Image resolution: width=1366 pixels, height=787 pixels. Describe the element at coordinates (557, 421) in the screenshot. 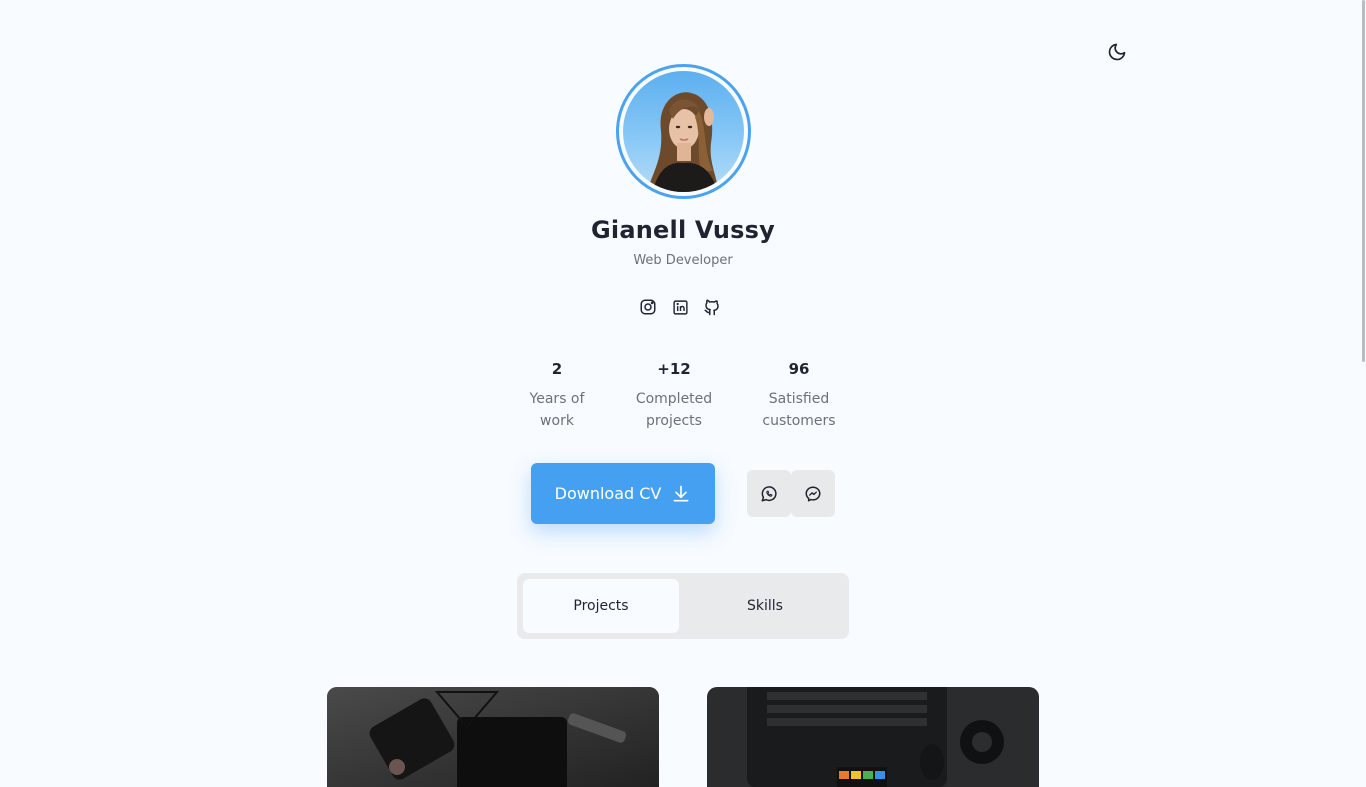

I see `stat-label-line: work` at that location.